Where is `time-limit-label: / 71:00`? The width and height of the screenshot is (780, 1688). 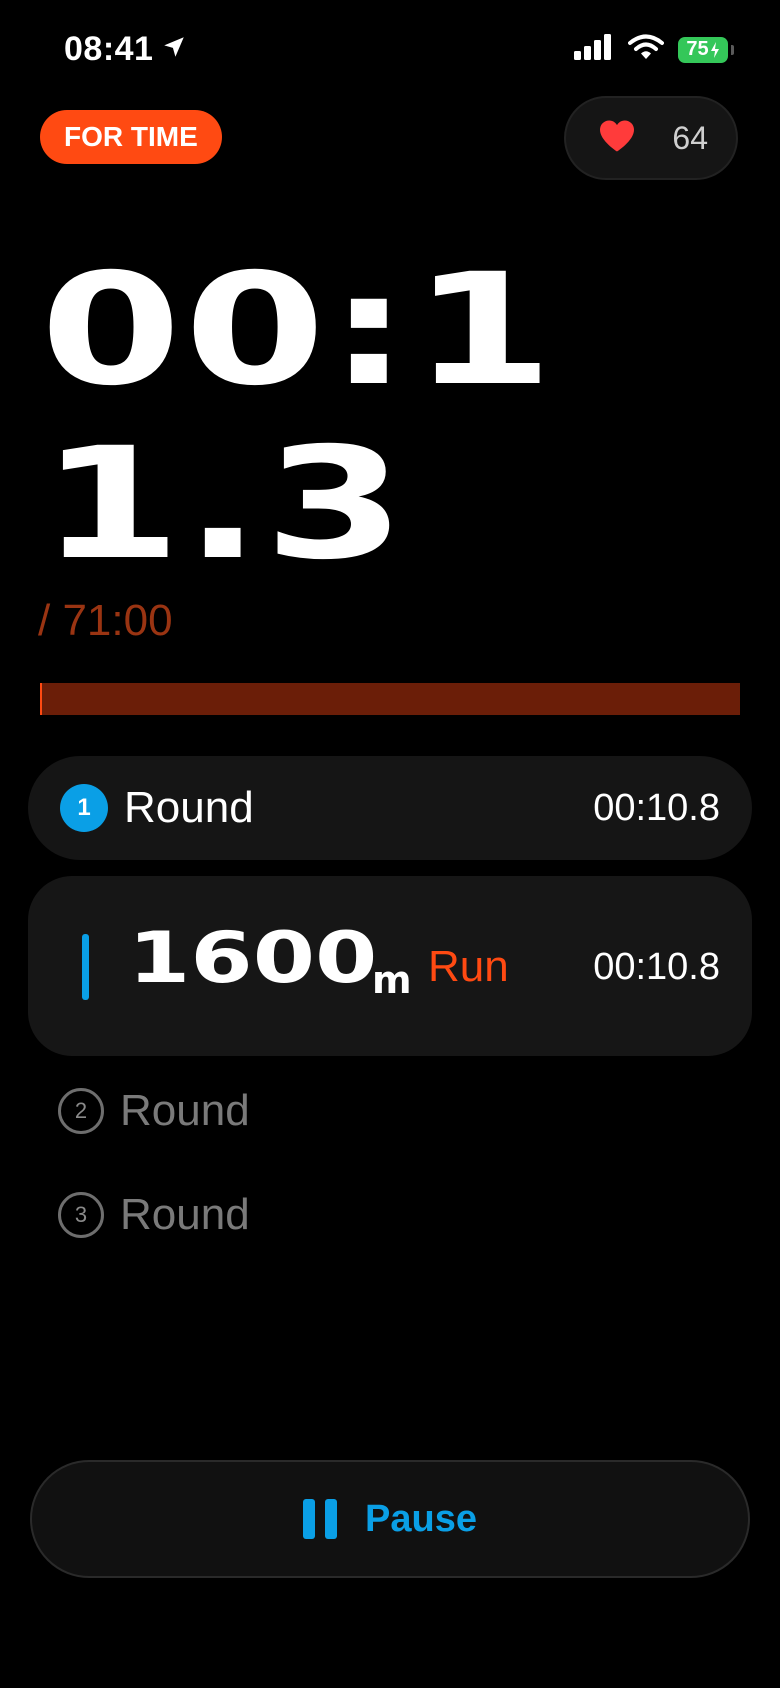 time-limit-label: / 71:00 is located at coordinates (105, 620).